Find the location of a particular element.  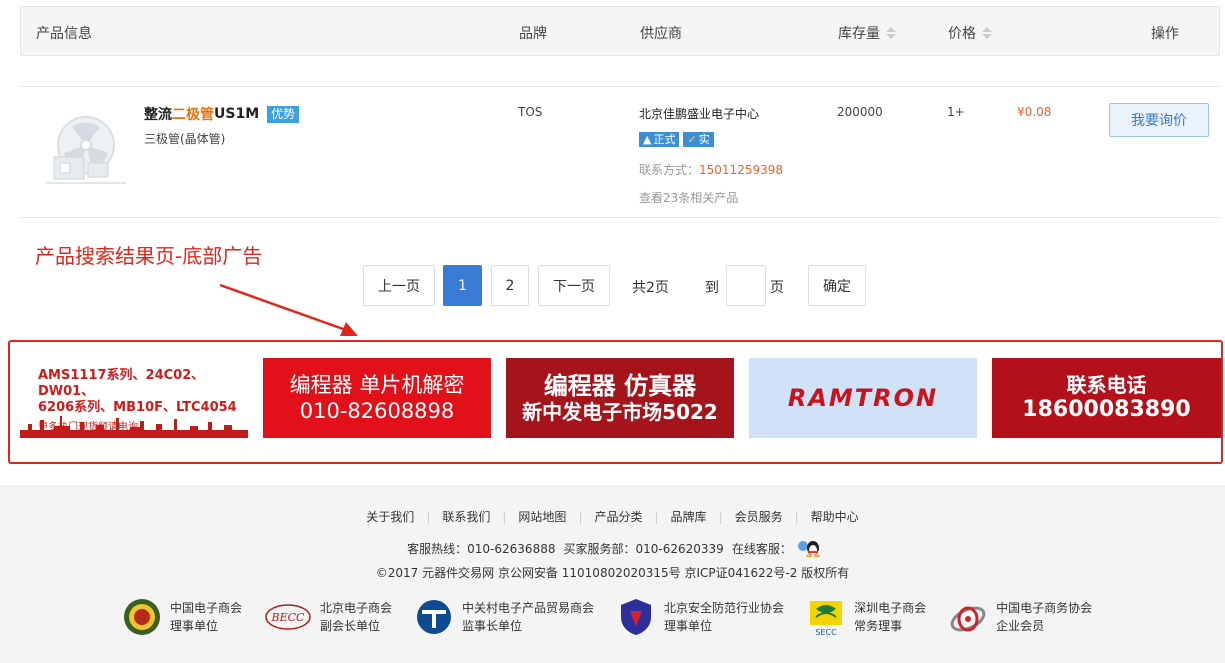

stock-quantity: 200000 is located at coordinates (860, 112).